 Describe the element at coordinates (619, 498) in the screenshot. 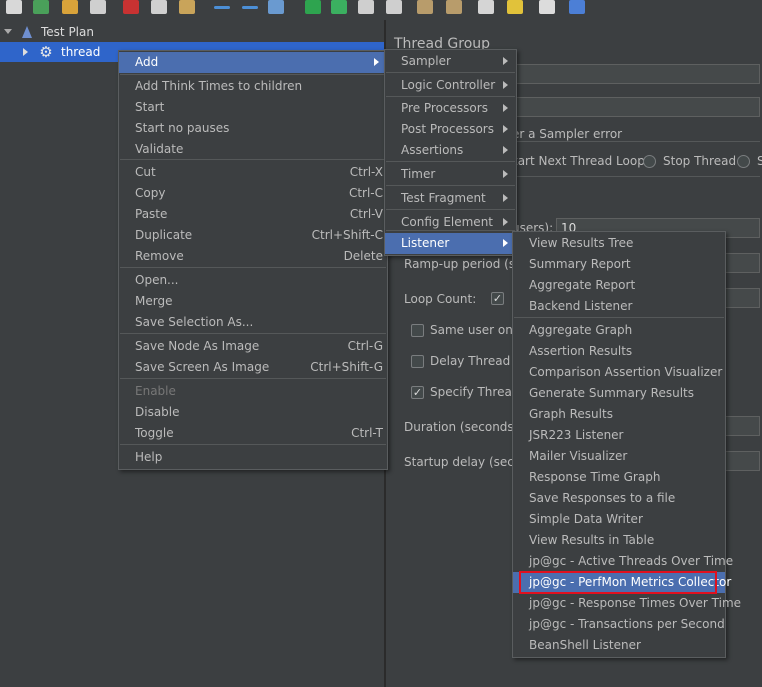

I see `listener-item-save-responses-to-a-file: Save Responses to a file` at that location.